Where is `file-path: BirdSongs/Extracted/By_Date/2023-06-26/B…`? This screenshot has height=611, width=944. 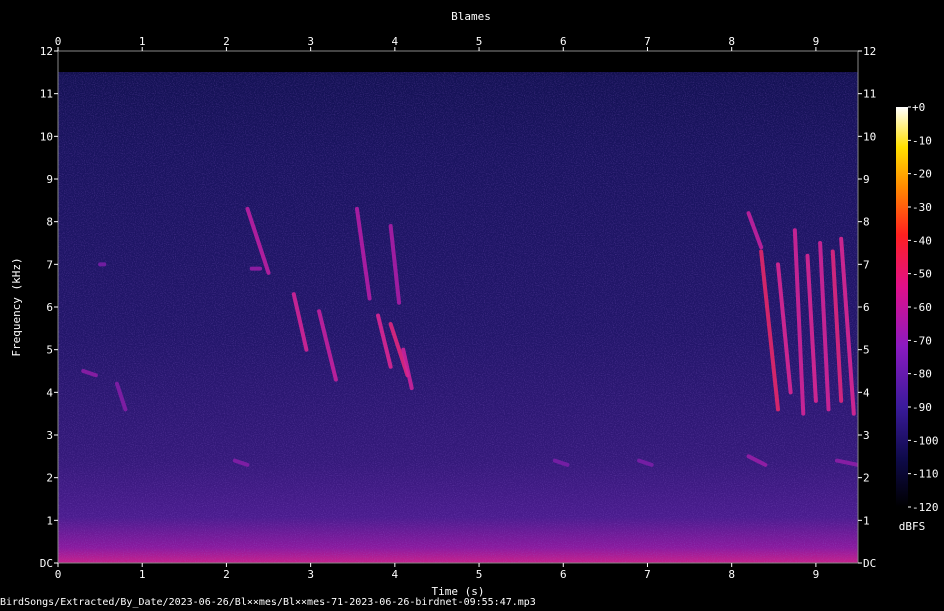 file-path: BirdSongs/Extracted/By_Date/2023-06-26/B… is located at coordinates (268, 602).